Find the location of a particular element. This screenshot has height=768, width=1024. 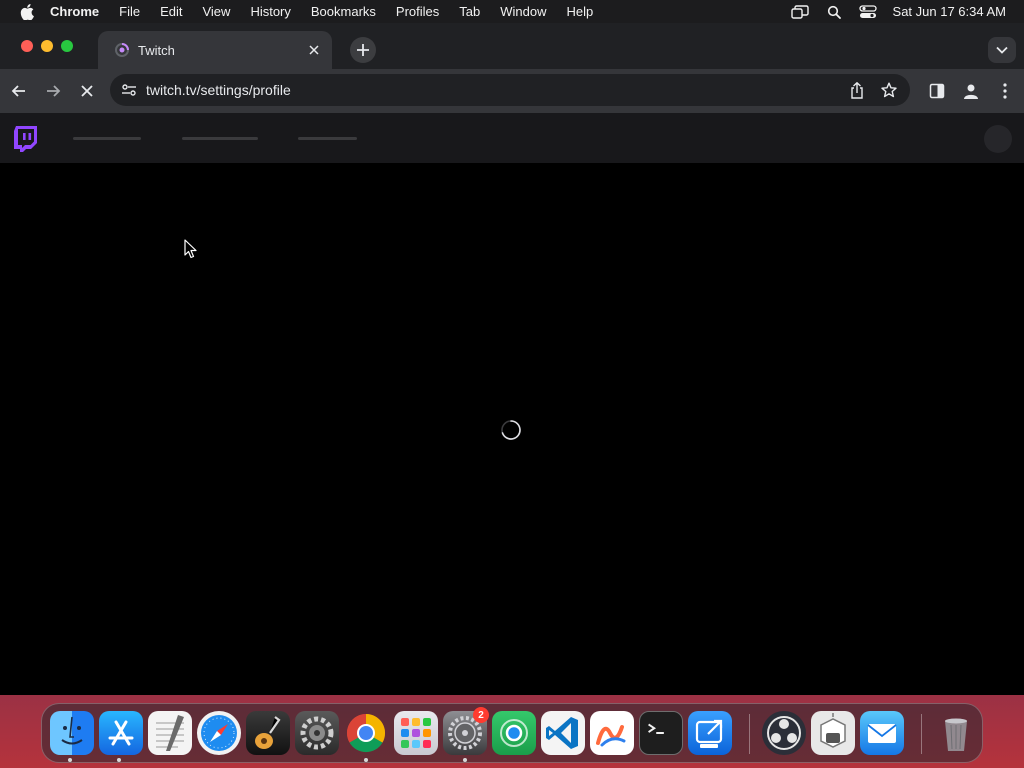

remote-desktop-icon is located at coordinates (710, 733).